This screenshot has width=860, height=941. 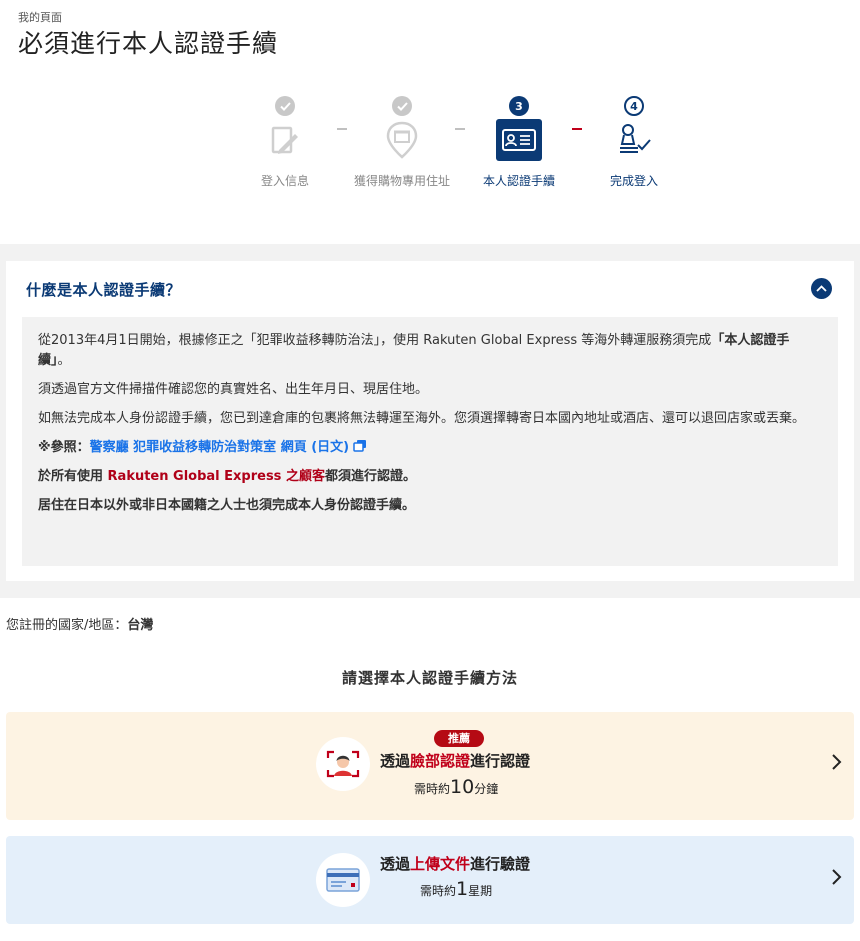 I want to click on method-title: 透過上傳文件進行驗證, so click(x=455, y=864).